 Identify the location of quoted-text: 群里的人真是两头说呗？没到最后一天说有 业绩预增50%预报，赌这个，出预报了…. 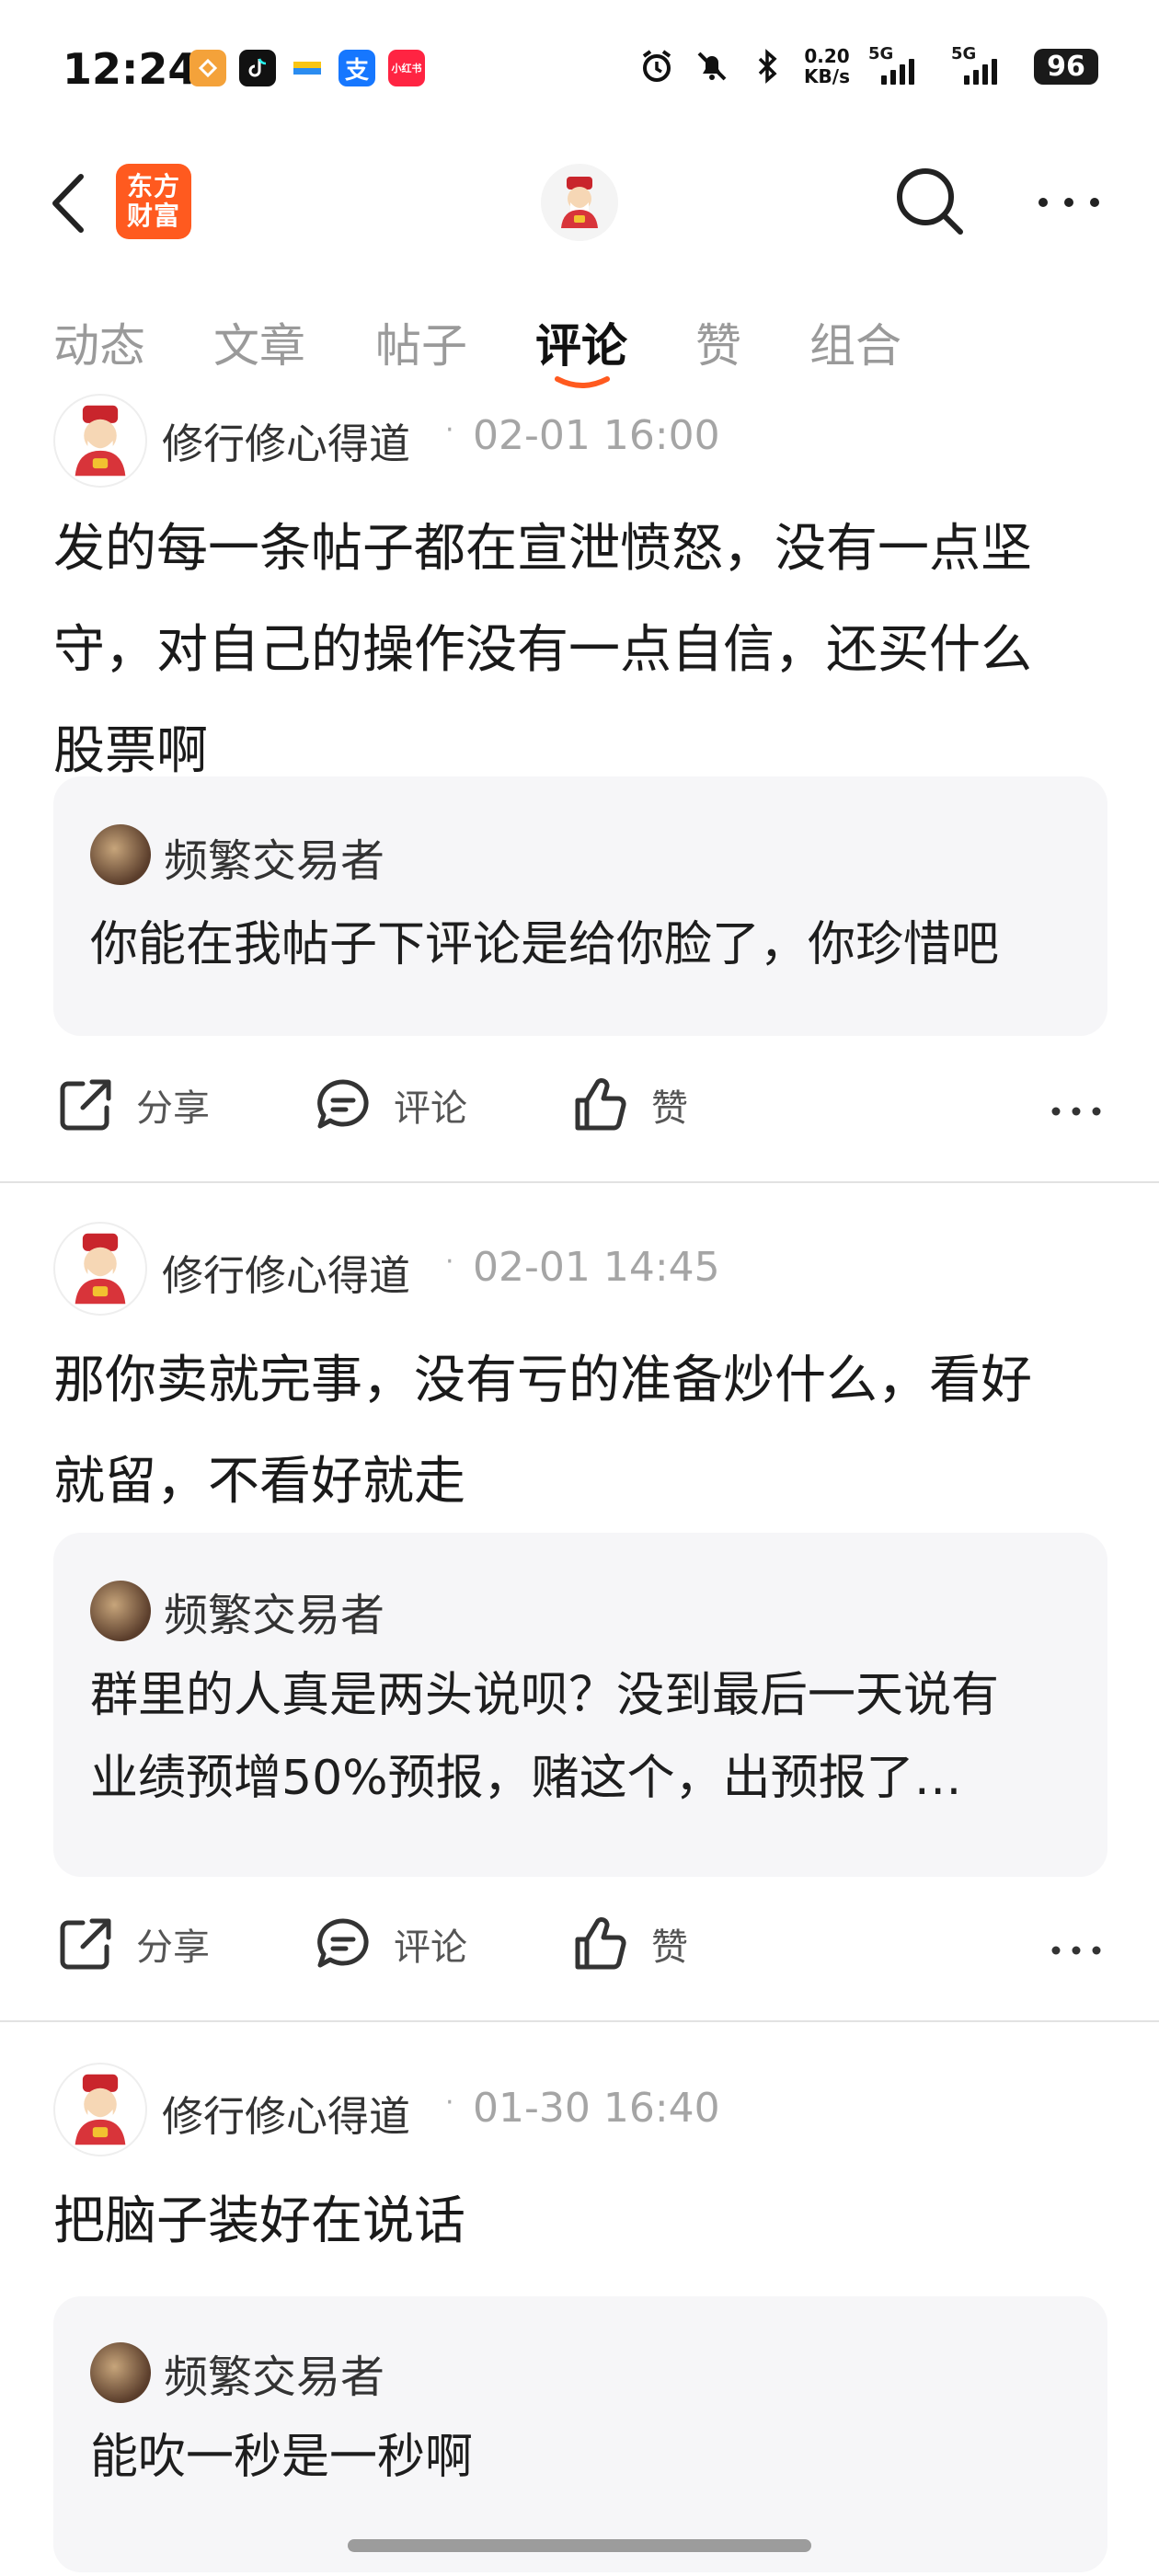
(545, 1737).